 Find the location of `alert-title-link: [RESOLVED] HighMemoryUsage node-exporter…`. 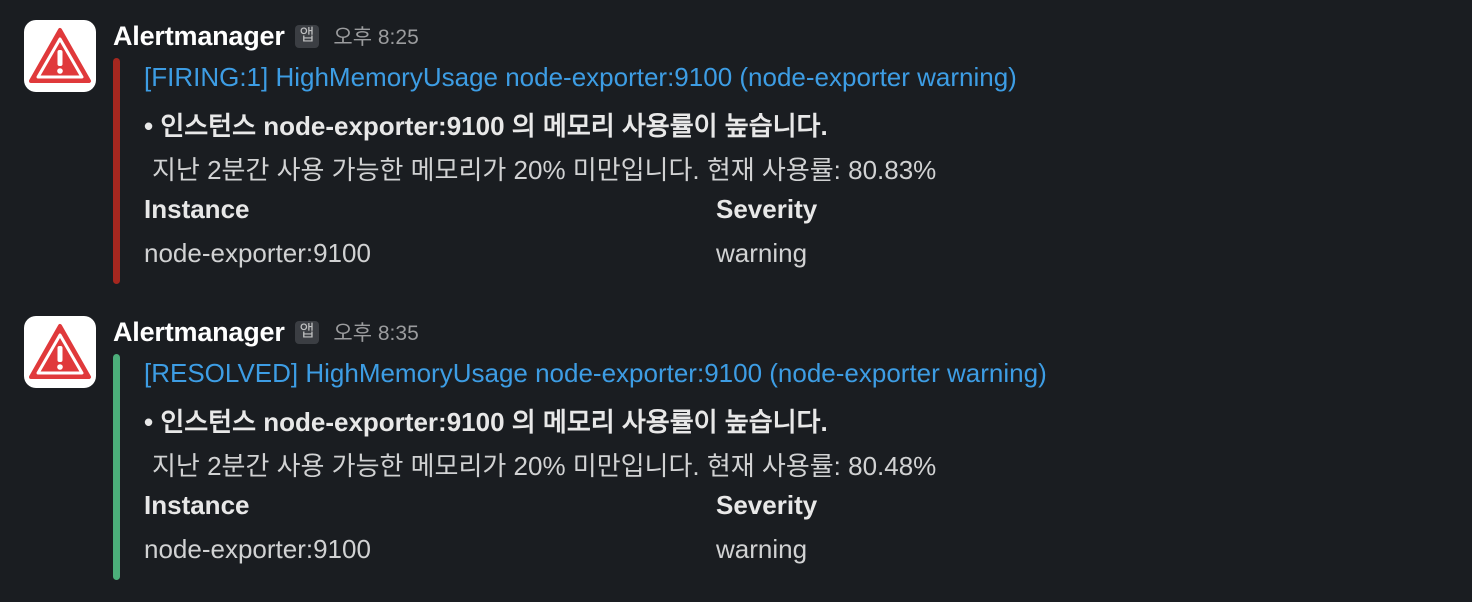

alert-title-link: [RESOLVED] HighMemoryUsage node-exporter… is located at coordinates (595, 373).